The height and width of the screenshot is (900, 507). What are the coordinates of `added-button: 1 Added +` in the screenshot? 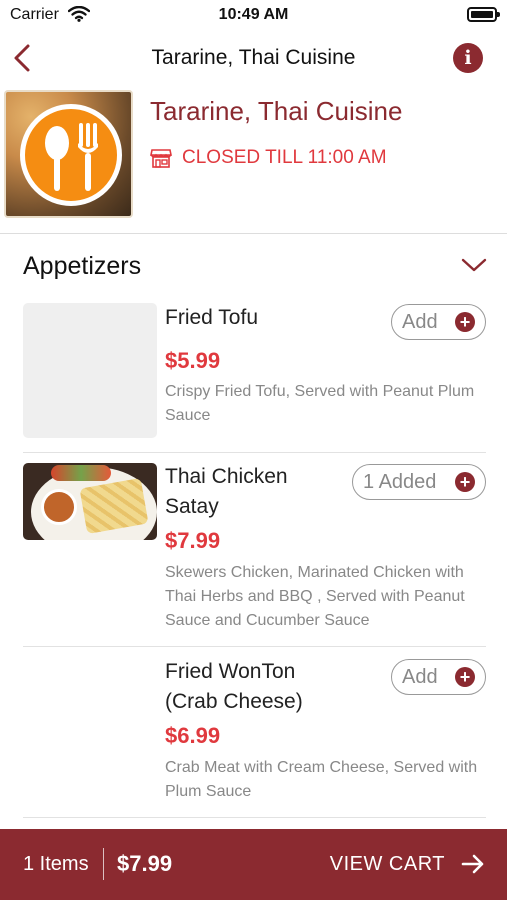 It's located at (419, 482).